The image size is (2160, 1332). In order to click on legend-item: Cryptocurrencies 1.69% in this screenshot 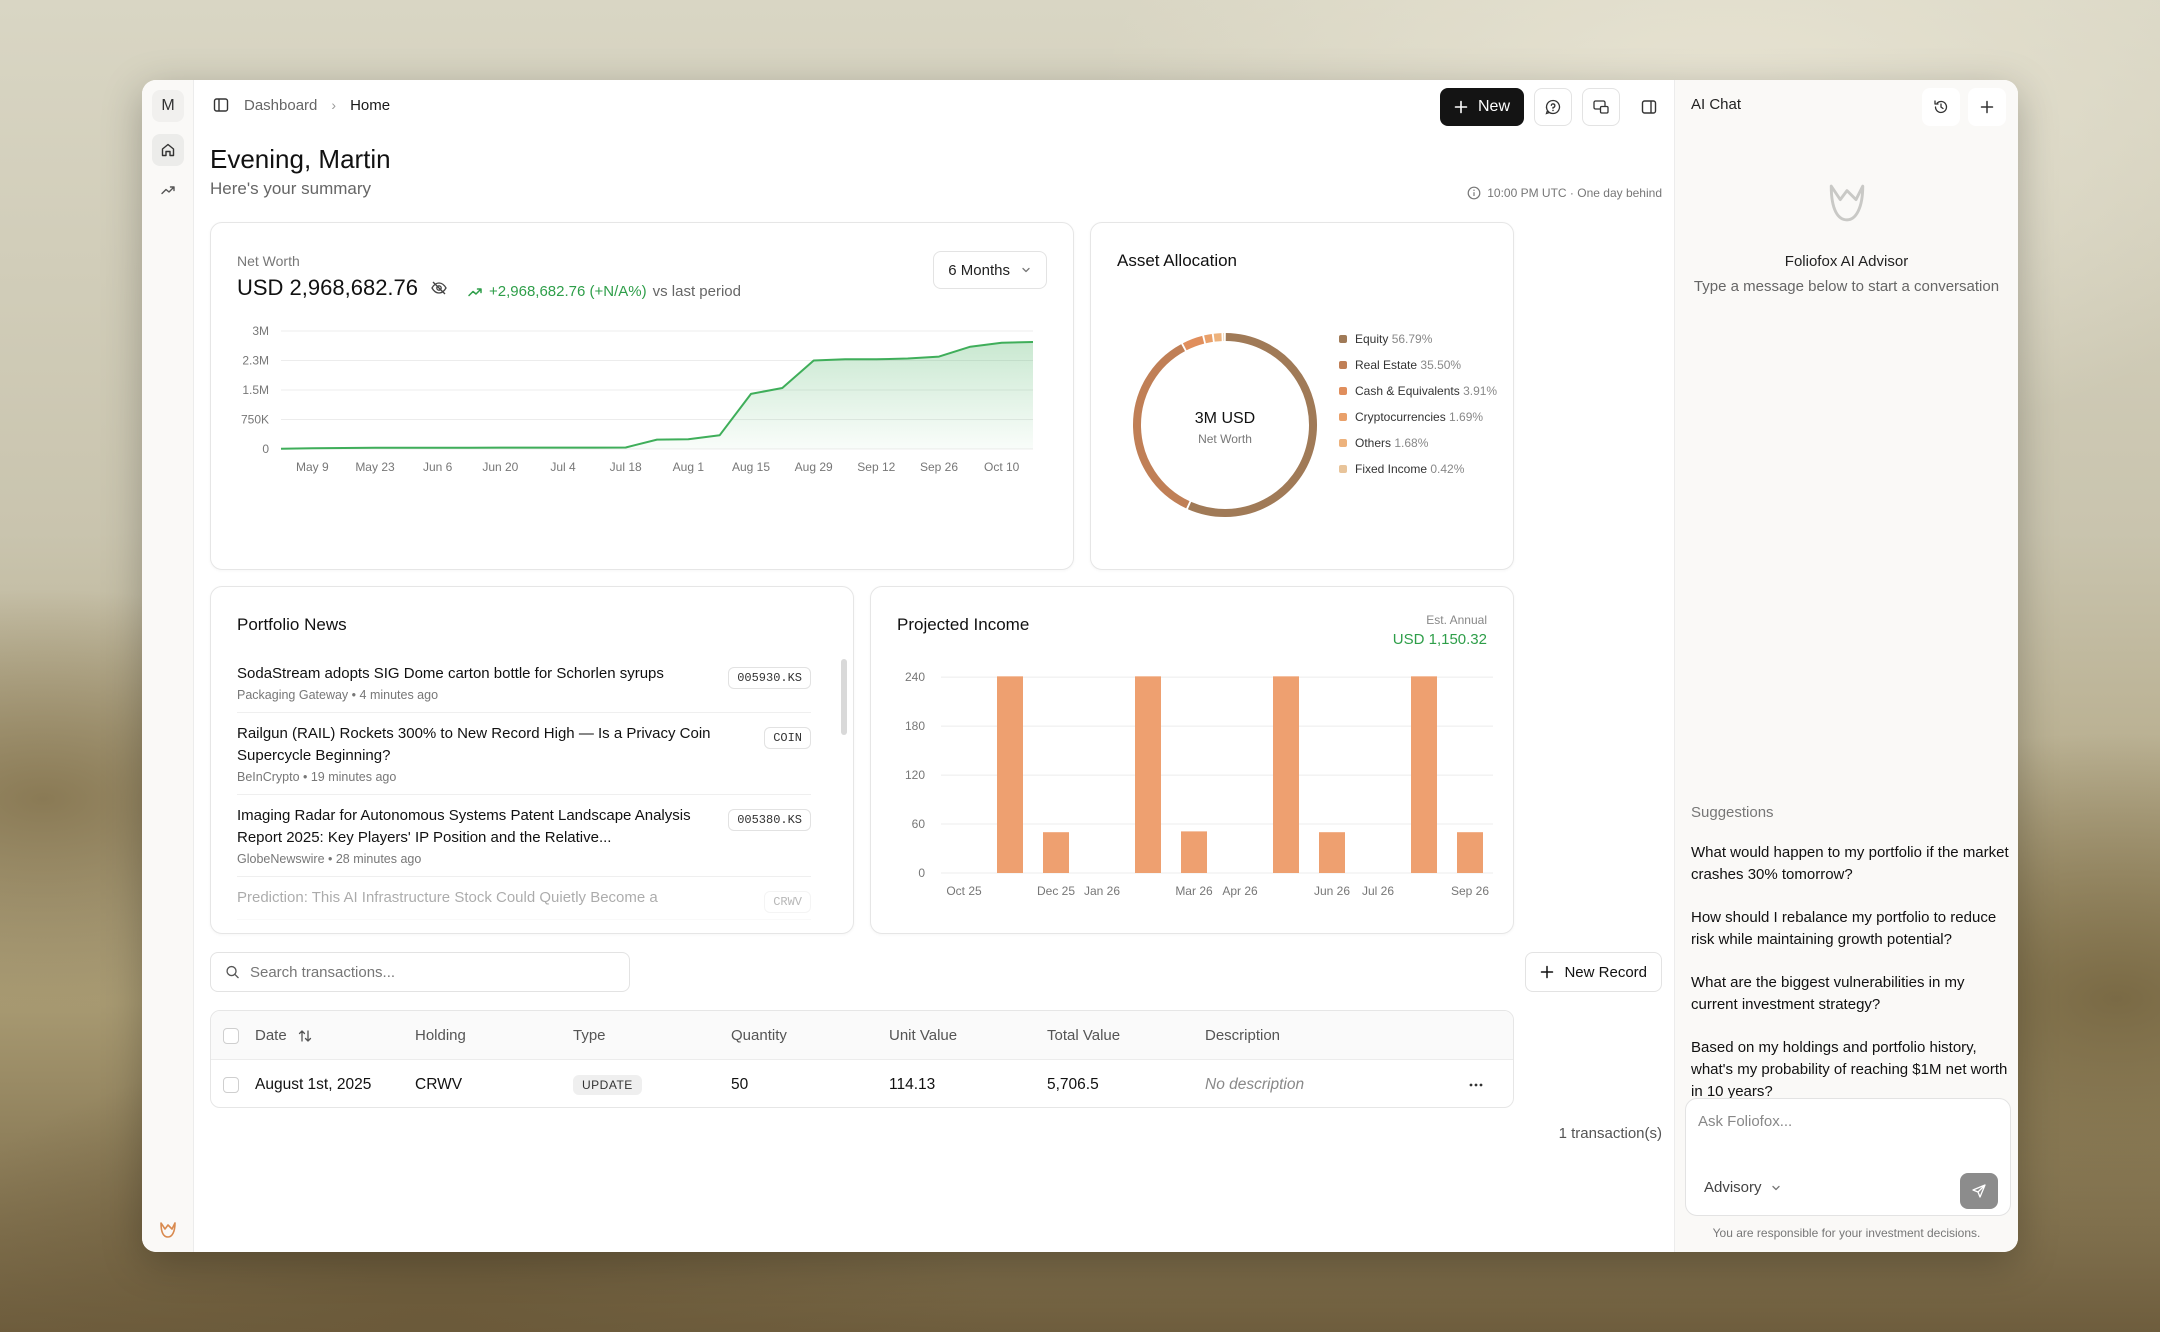, I will do `click(1424, 417)`.